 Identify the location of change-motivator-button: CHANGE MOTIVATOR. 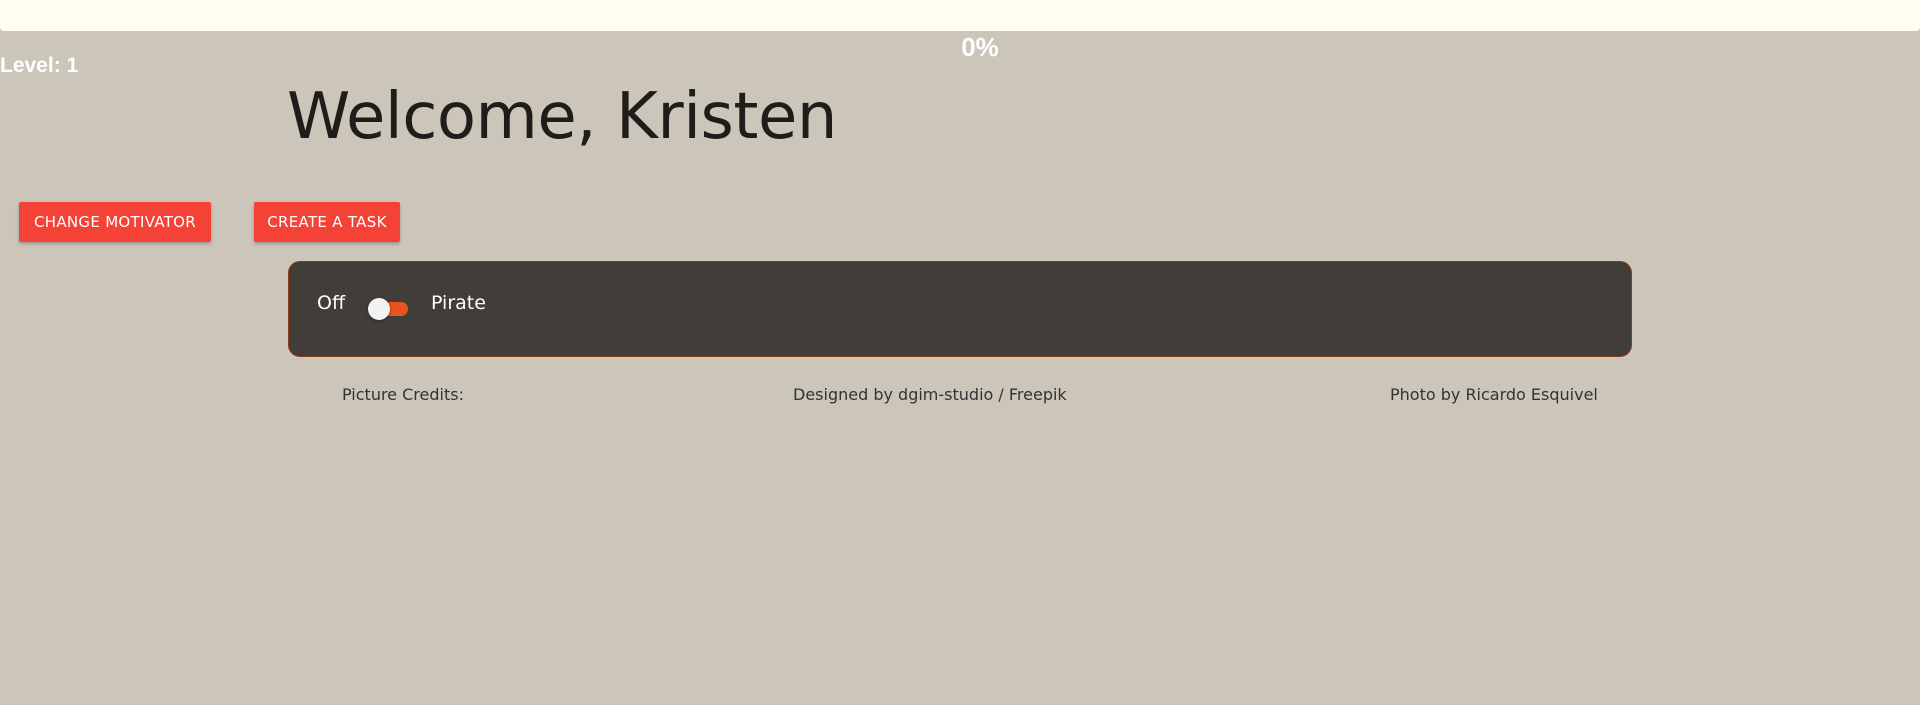
(115, 222).